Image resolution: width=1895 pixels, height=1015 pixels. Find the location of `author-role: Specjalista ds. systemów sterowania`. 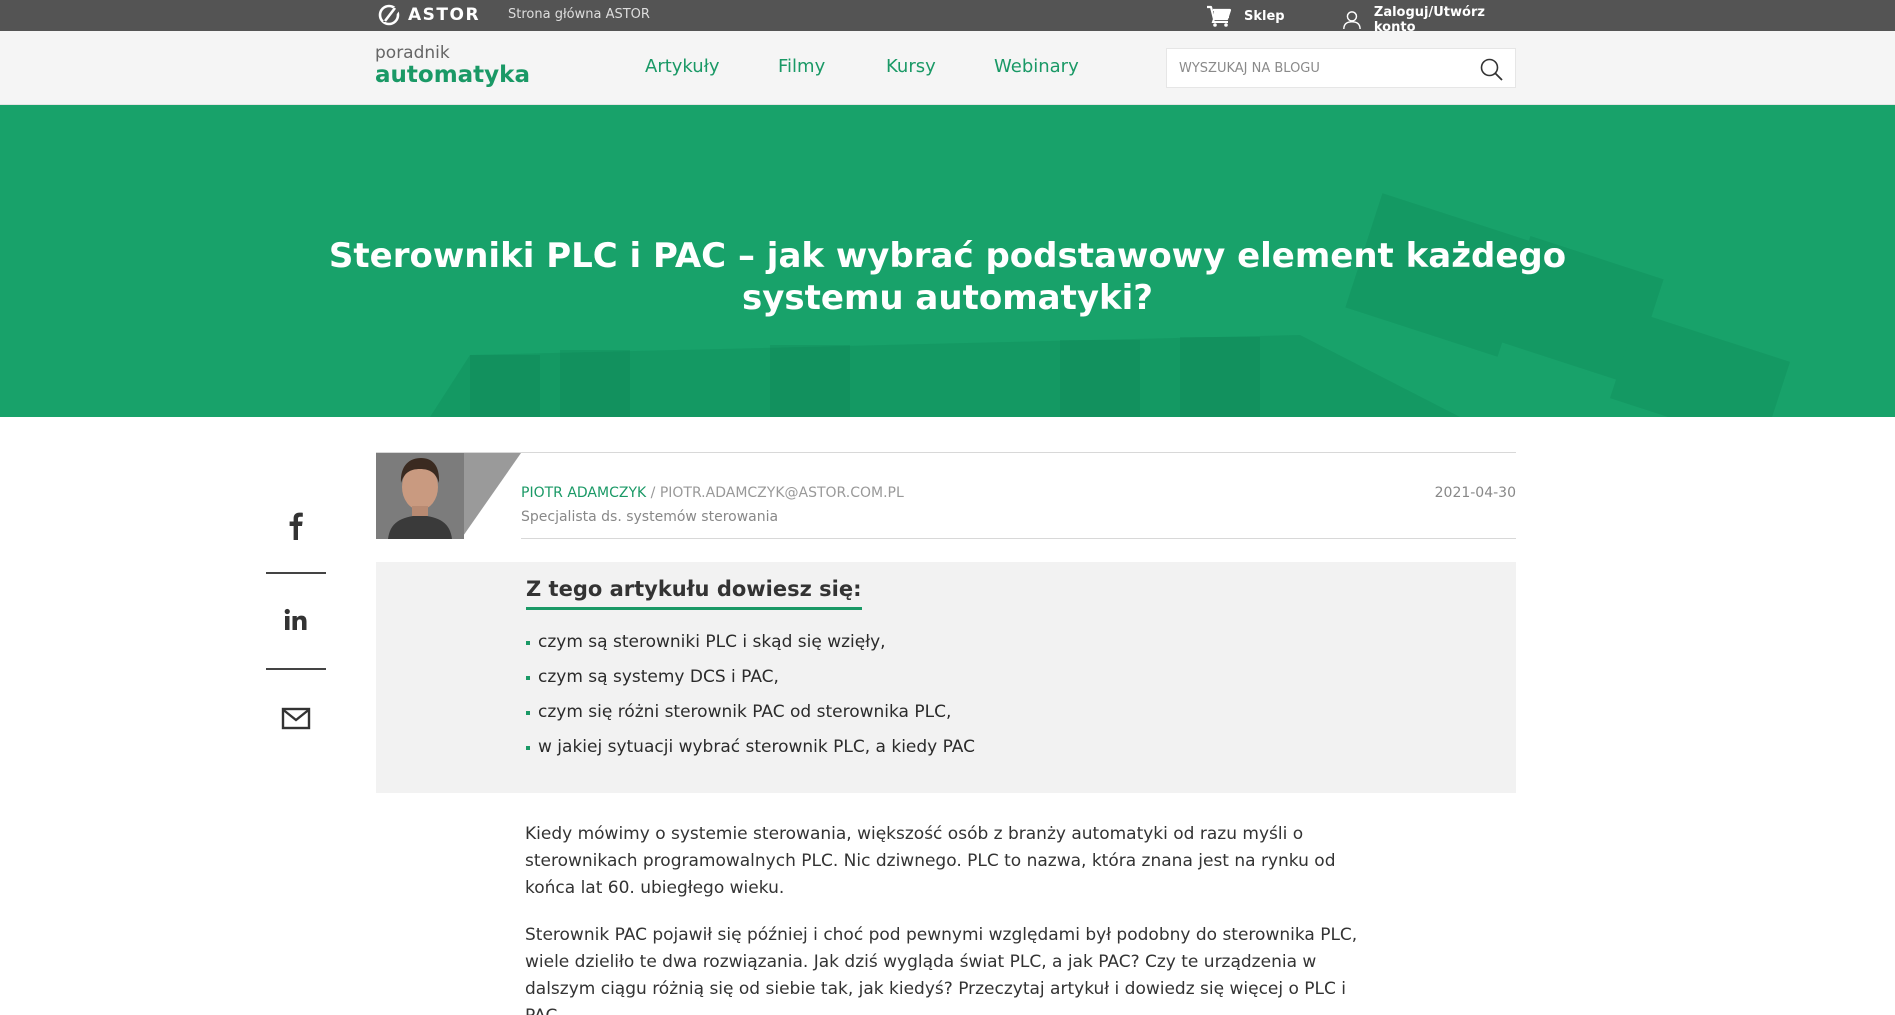

author-role: Specjalista ds. systemów sterowania is located at coordinates (650, 517).